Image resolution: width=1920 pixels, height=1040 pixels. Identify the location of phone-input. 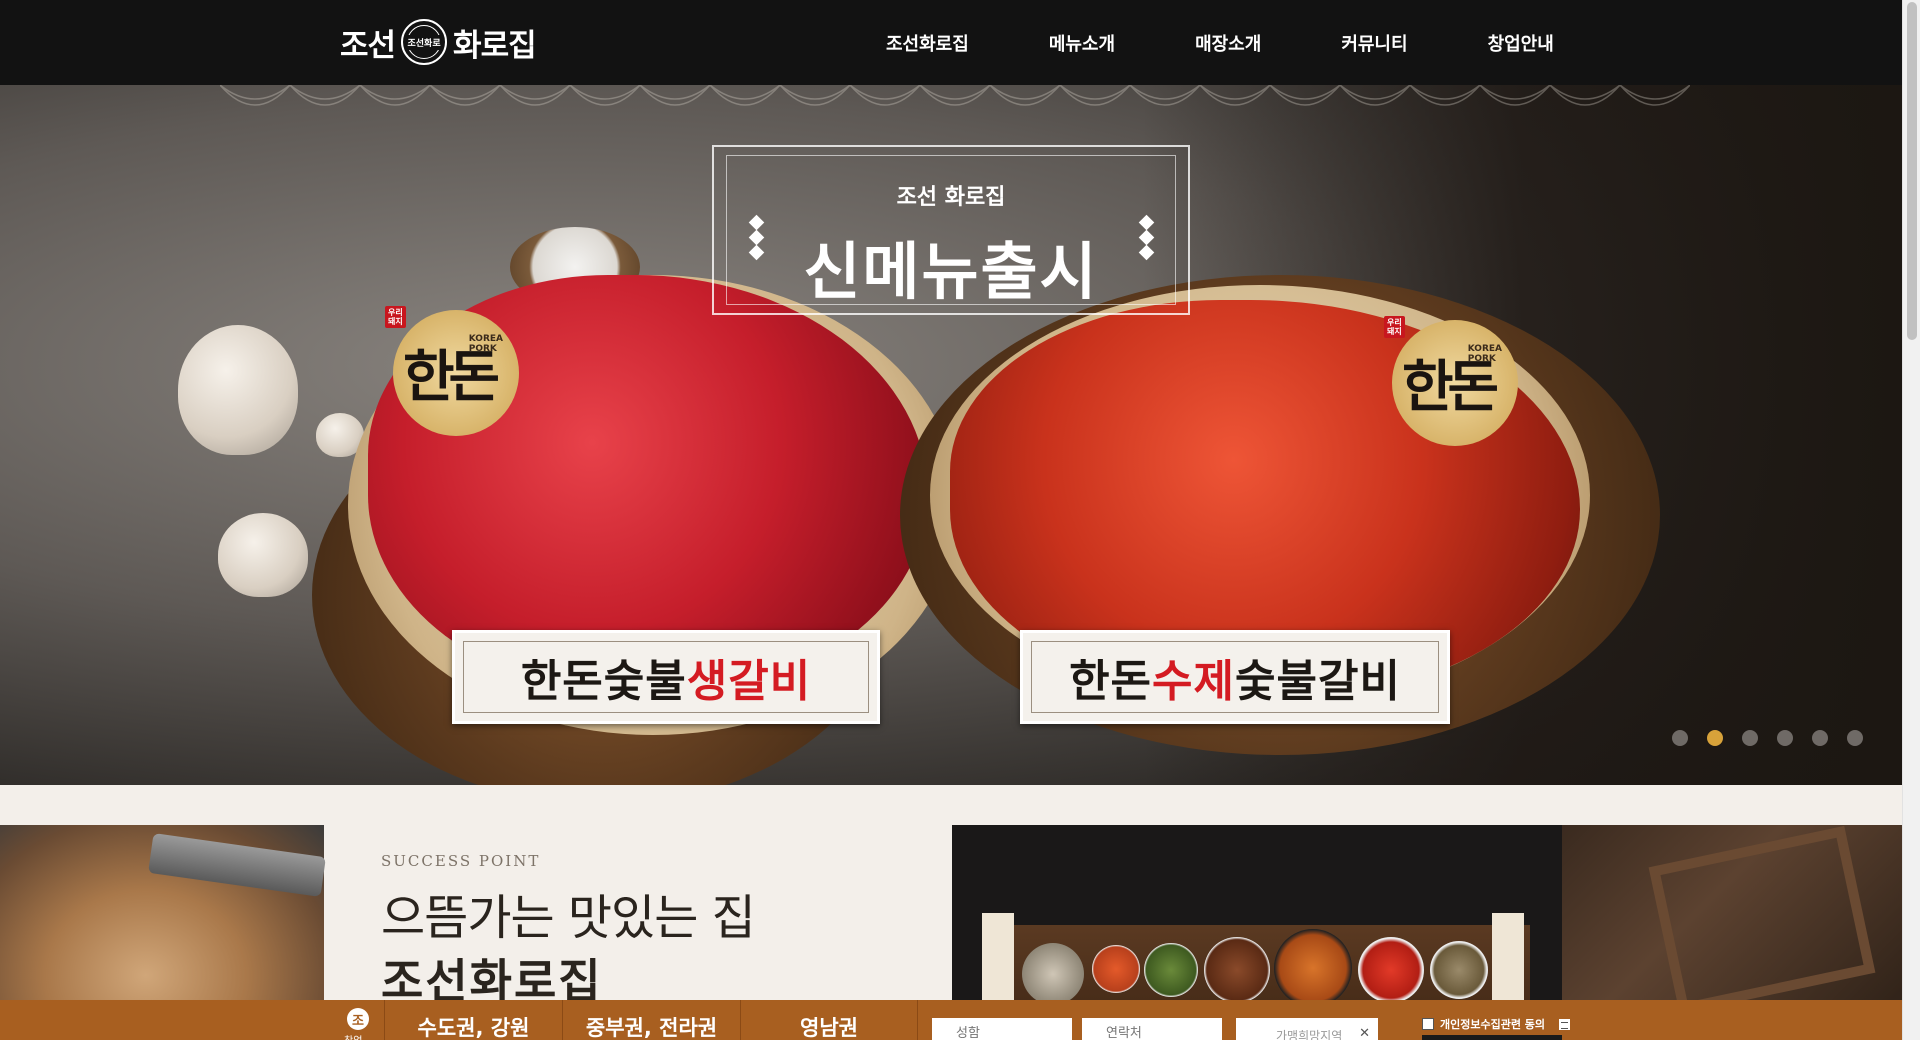
(1152, 1029).